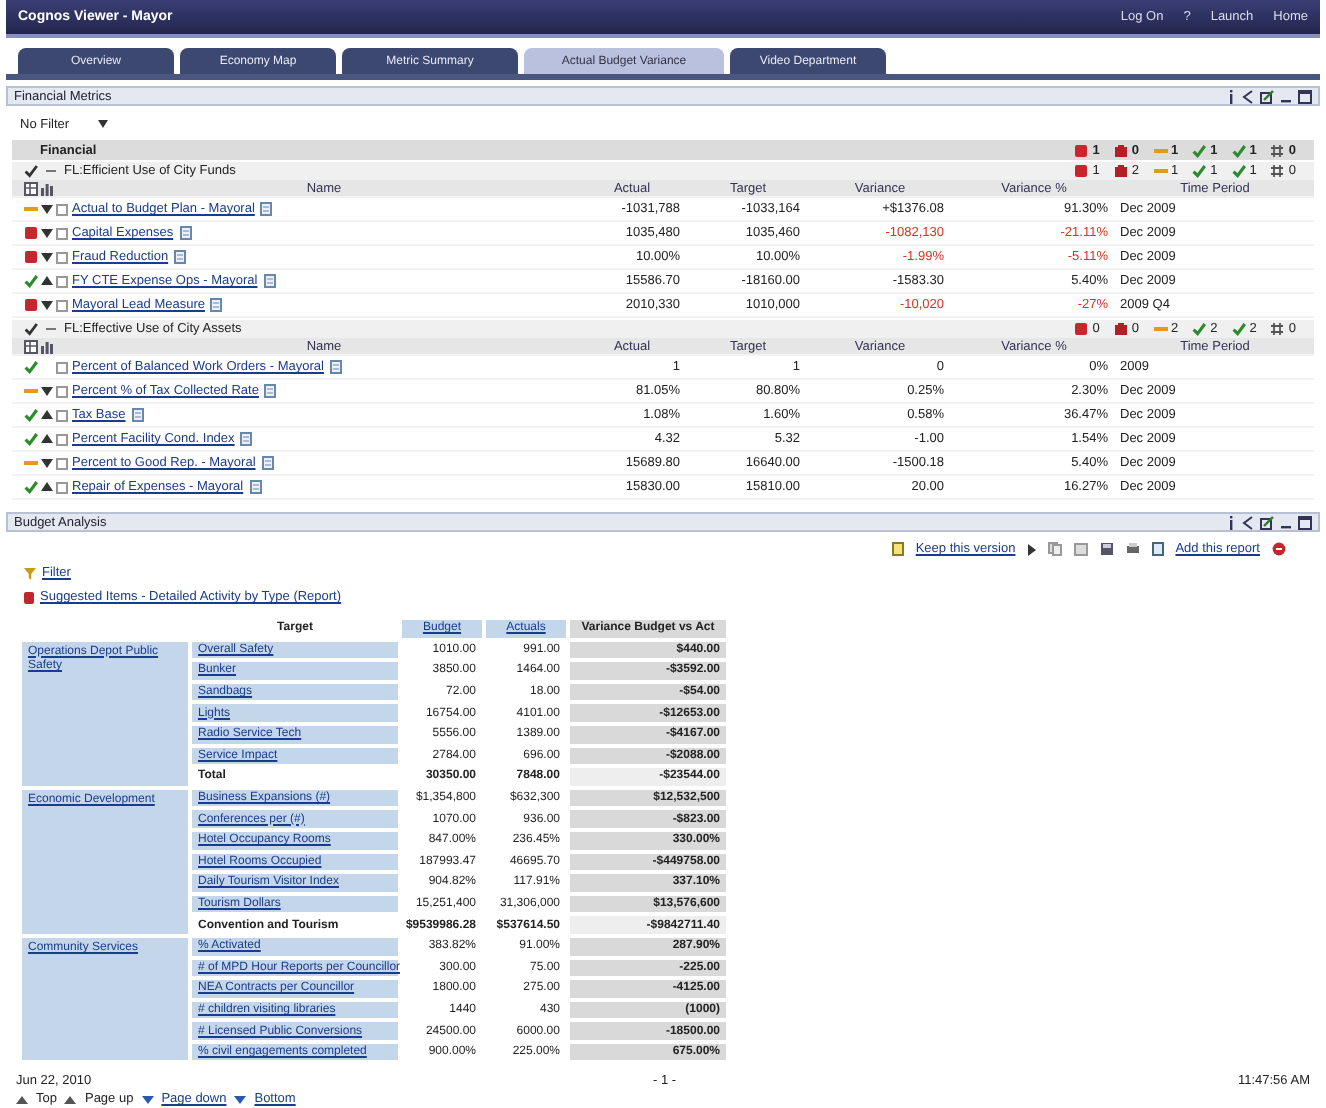 The image size is (1326, 1108). I want to click on add-report-icon, so click(1157, 549).